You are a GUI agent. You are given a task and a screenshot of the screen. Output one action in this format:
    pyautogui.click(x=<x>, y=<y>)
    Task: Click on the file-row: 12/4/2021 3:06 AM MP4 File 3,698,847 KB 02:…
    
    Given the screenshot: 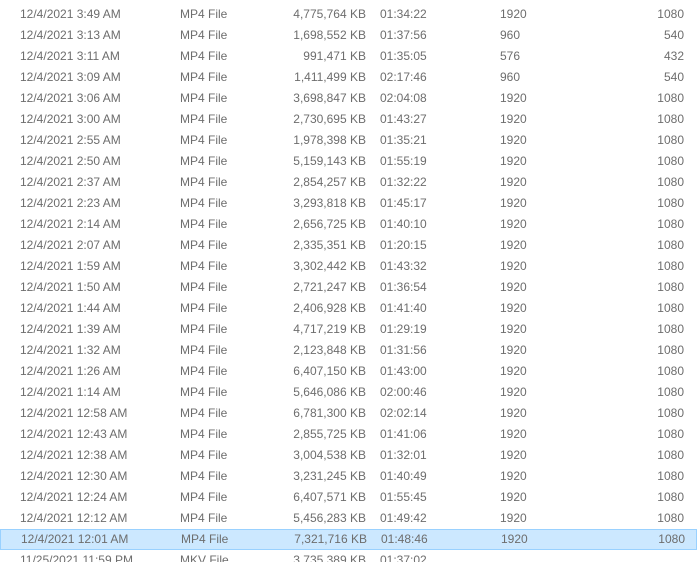 What is the action you would take?
    pyautogui.click(x=348, y=98)
    